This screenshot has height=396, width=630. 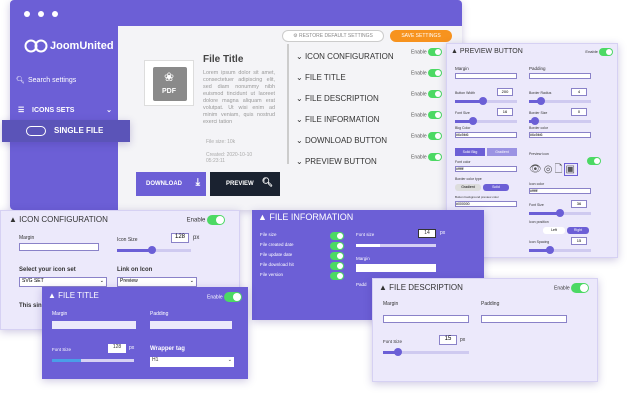 What do you see at coordinates (421, 36) in the screenshot?
I see `save-settings-button: SAVE SETTINGS` at bounding box center [421, 36].